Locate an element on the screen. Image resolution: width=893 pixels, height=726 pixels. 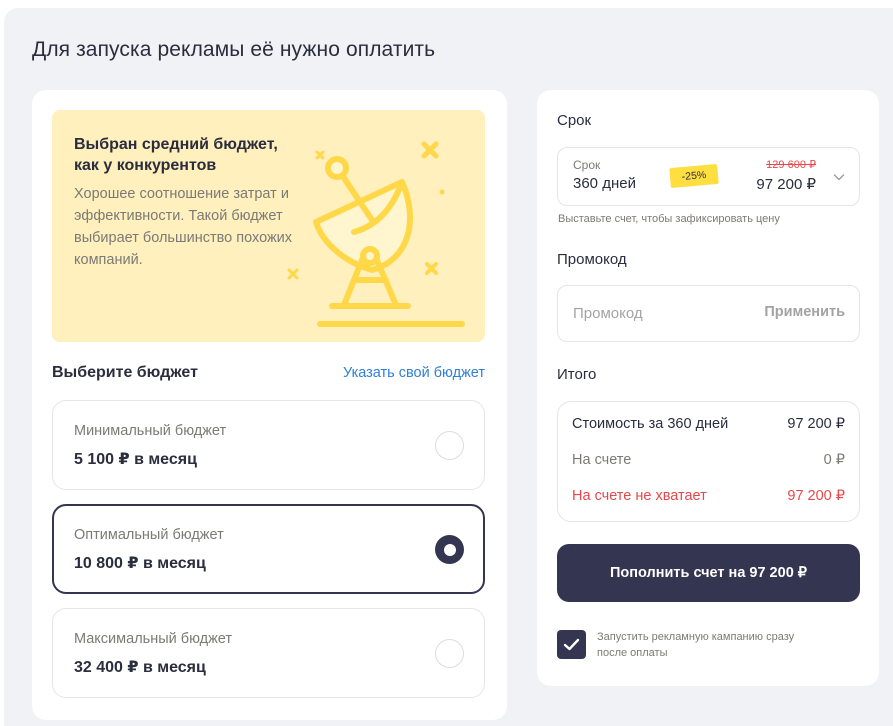
term-section-title: Срок is located at coordinates (574, 120).